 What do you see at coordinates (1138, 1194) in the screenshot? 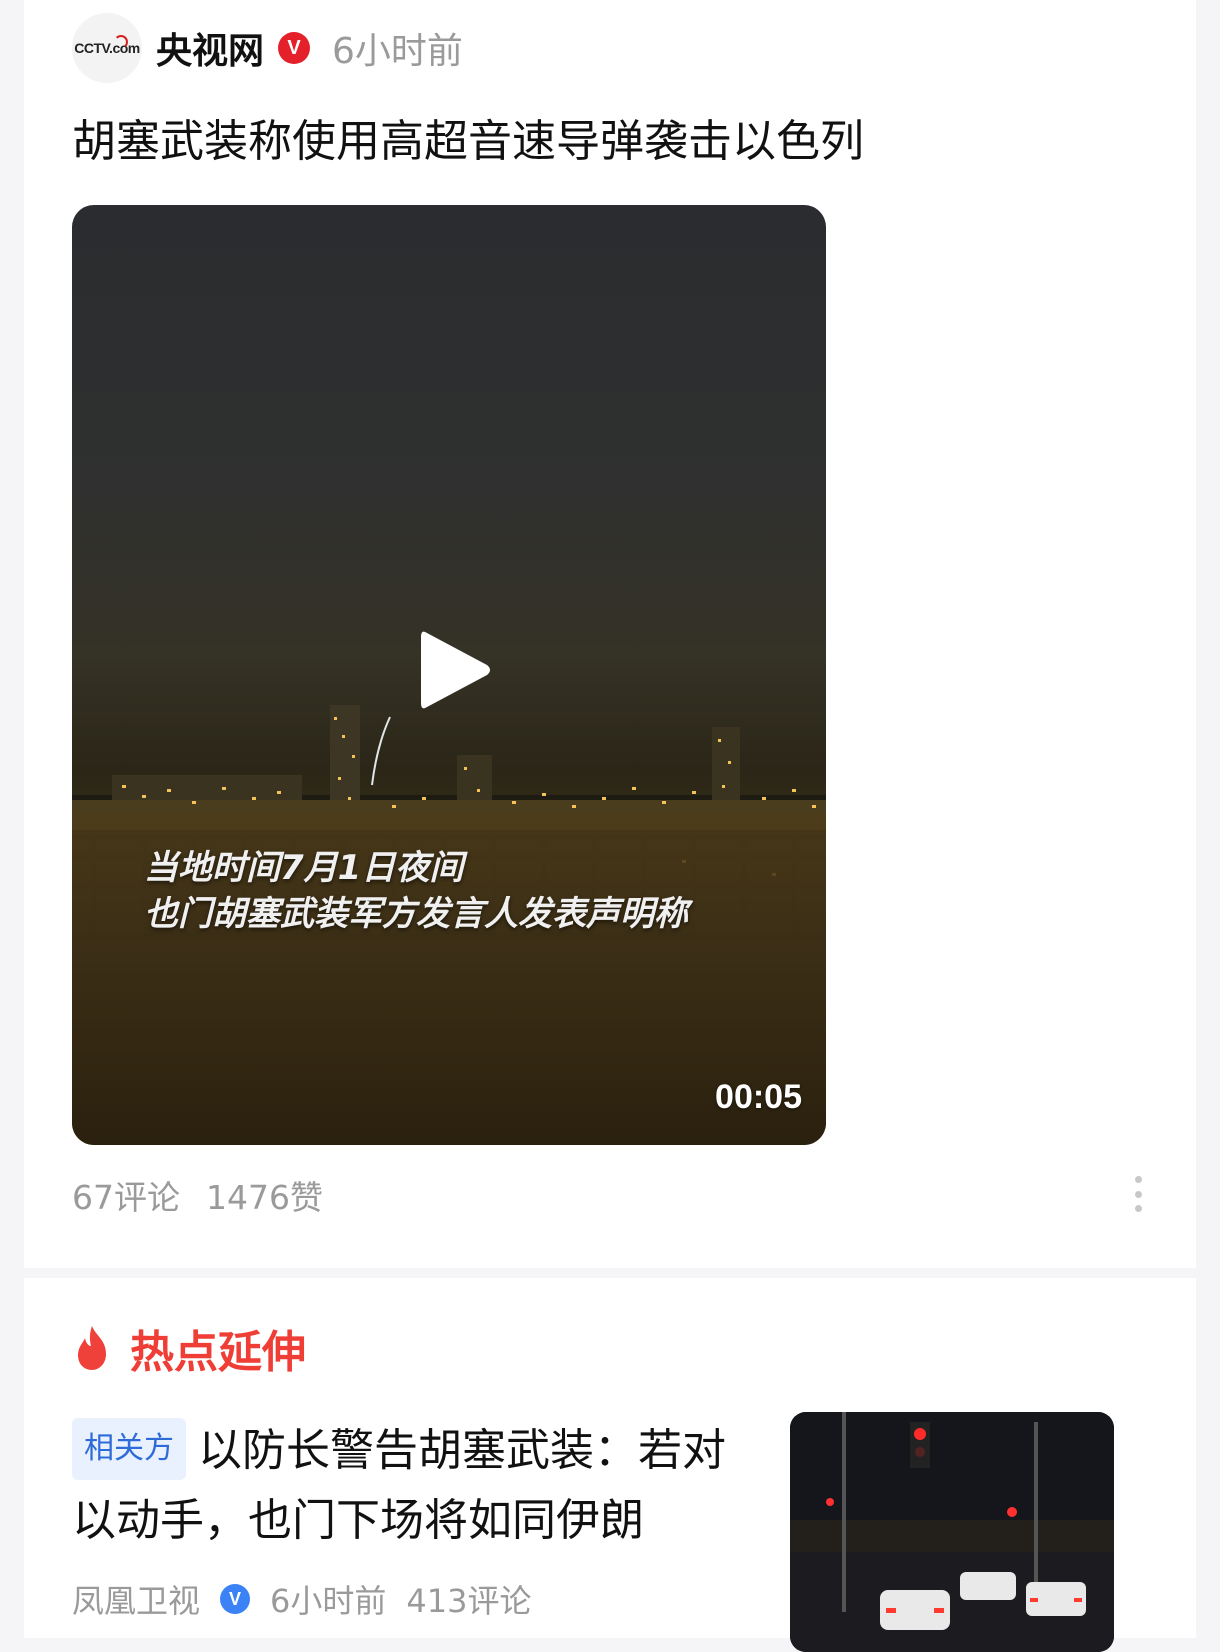
I see `more-options-icon` at bounding box center [1138, 1194].